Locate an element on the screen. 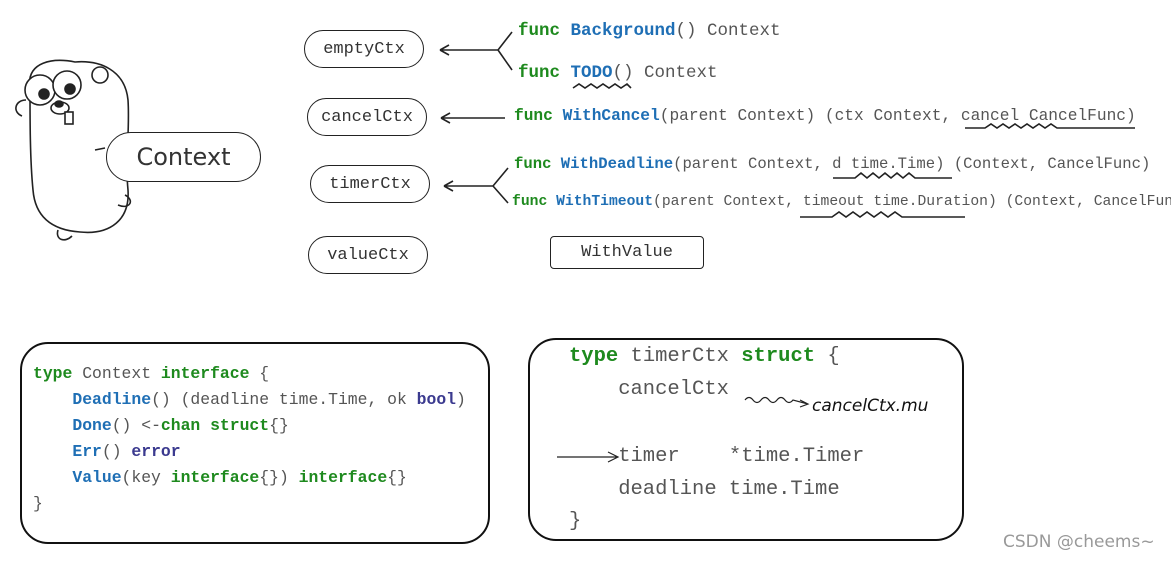  code-token: deadline time.Time is located at coordinates (704, 489).